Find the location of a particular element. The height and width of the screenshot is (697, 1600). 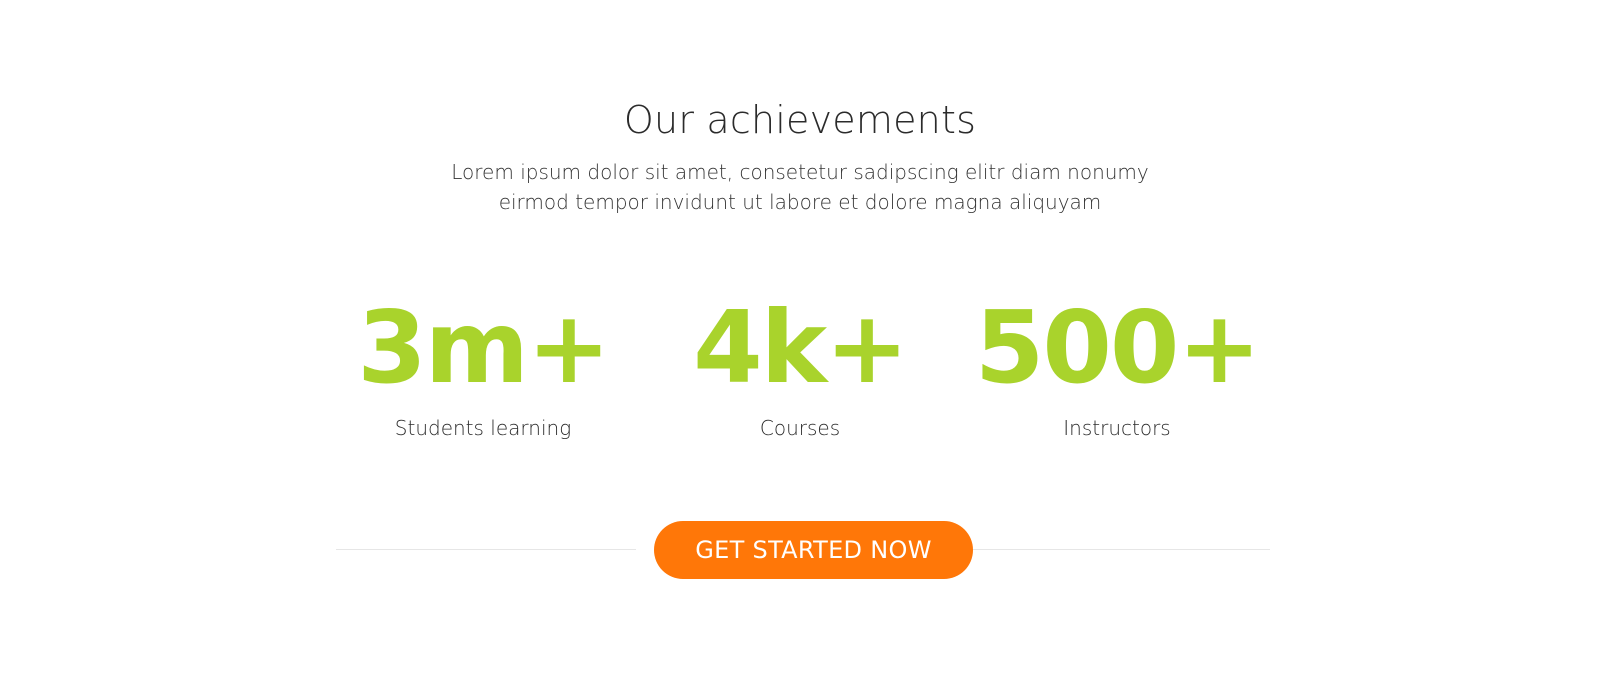

stat-label: Courses is located at coordinates (800, 428).